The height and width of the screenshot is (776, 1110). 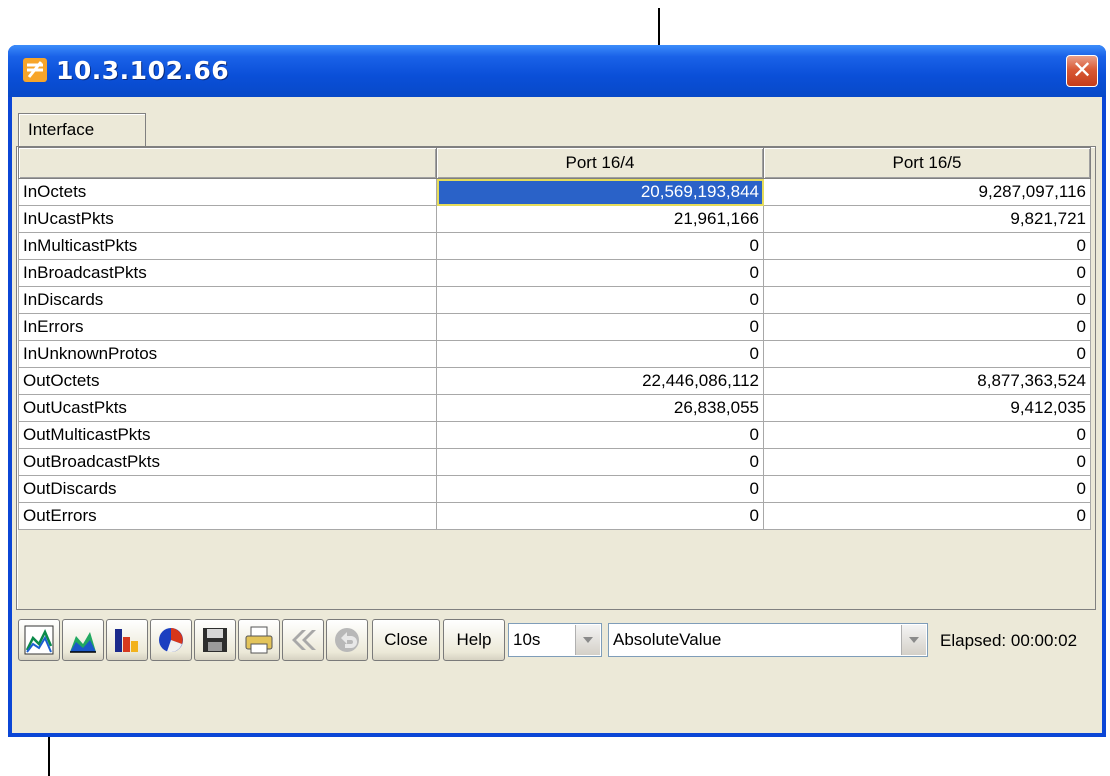 I want to click on metric-name-cell: OutMulticastPkts, so click(x=227, y=435).